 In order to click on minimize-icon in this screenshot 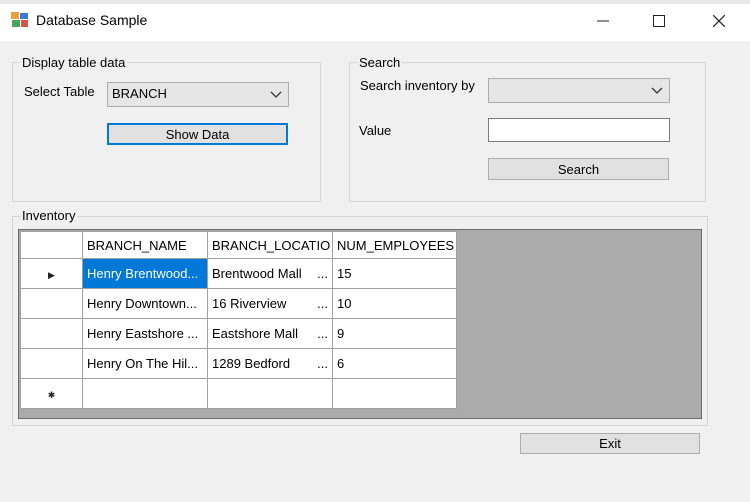, I will do `click(603, 21)`.